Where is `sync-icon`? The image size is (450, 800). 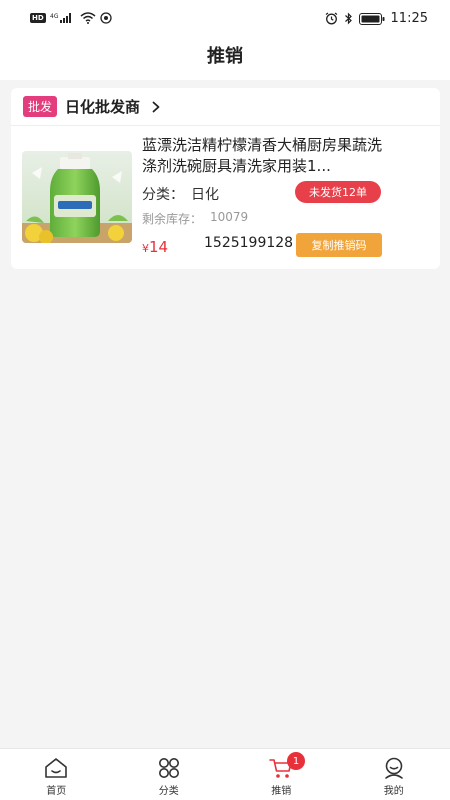
sync-icon is located at coordinates (106, 18).